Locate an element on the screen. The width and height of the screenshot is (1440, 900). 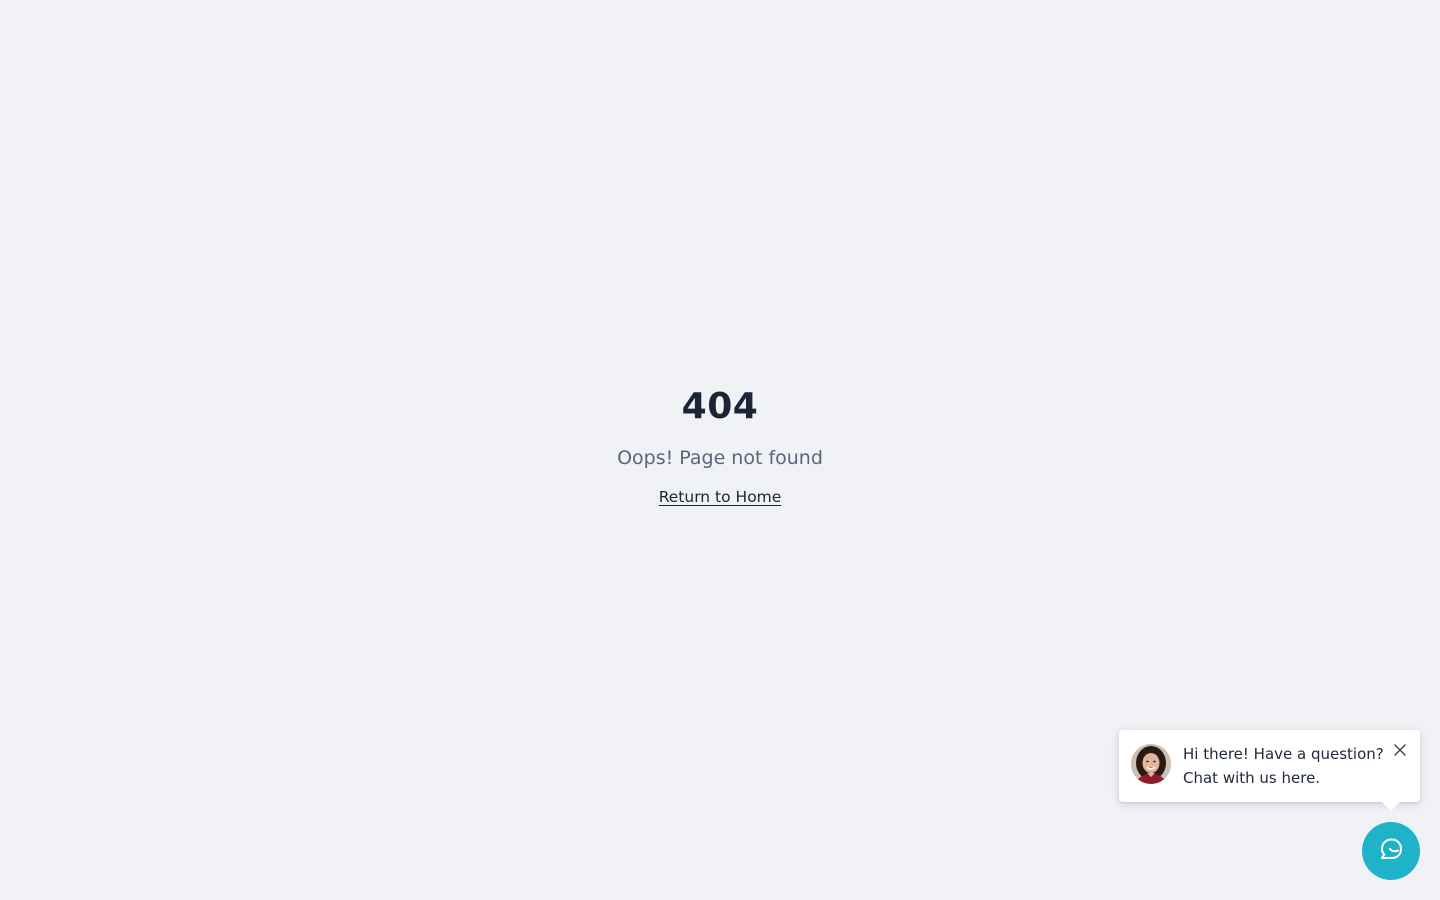
error-message: Oops! Page not found is located at coordinates (720, 458).